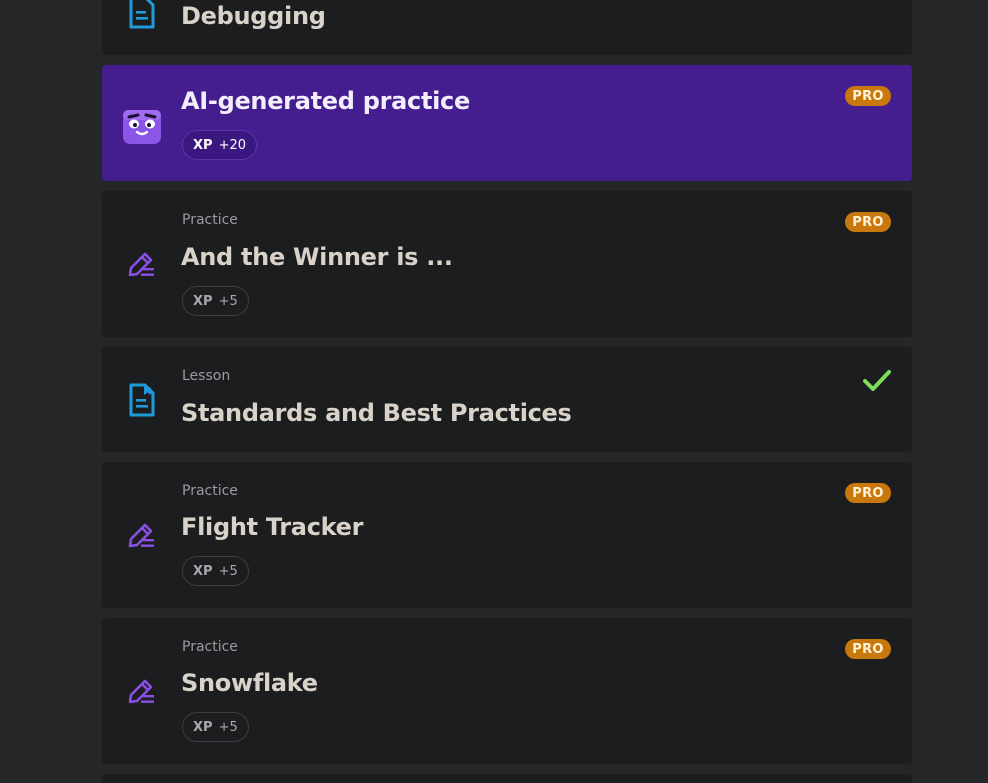  I want to click on lesson-title: Flight Tracker, so click(272, 527).